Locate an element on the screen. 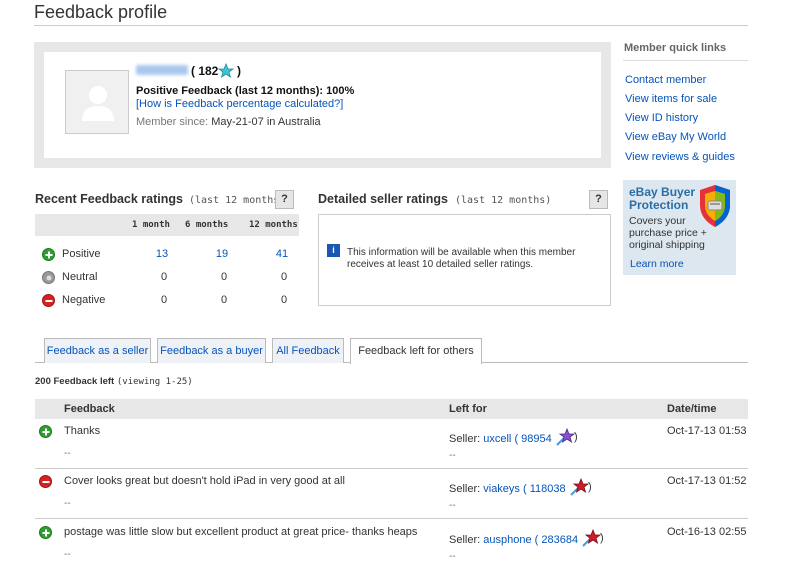  feedback-left-total: 200 Feedback left is located at coordinates (75, 381).